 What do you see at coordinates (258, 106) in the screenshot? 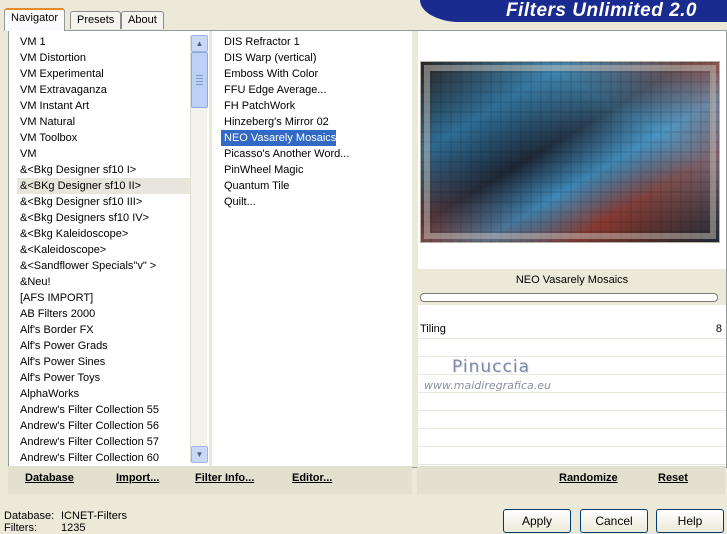
I see `filter-item: FH PatchWork` at bounding box center [258, 106].